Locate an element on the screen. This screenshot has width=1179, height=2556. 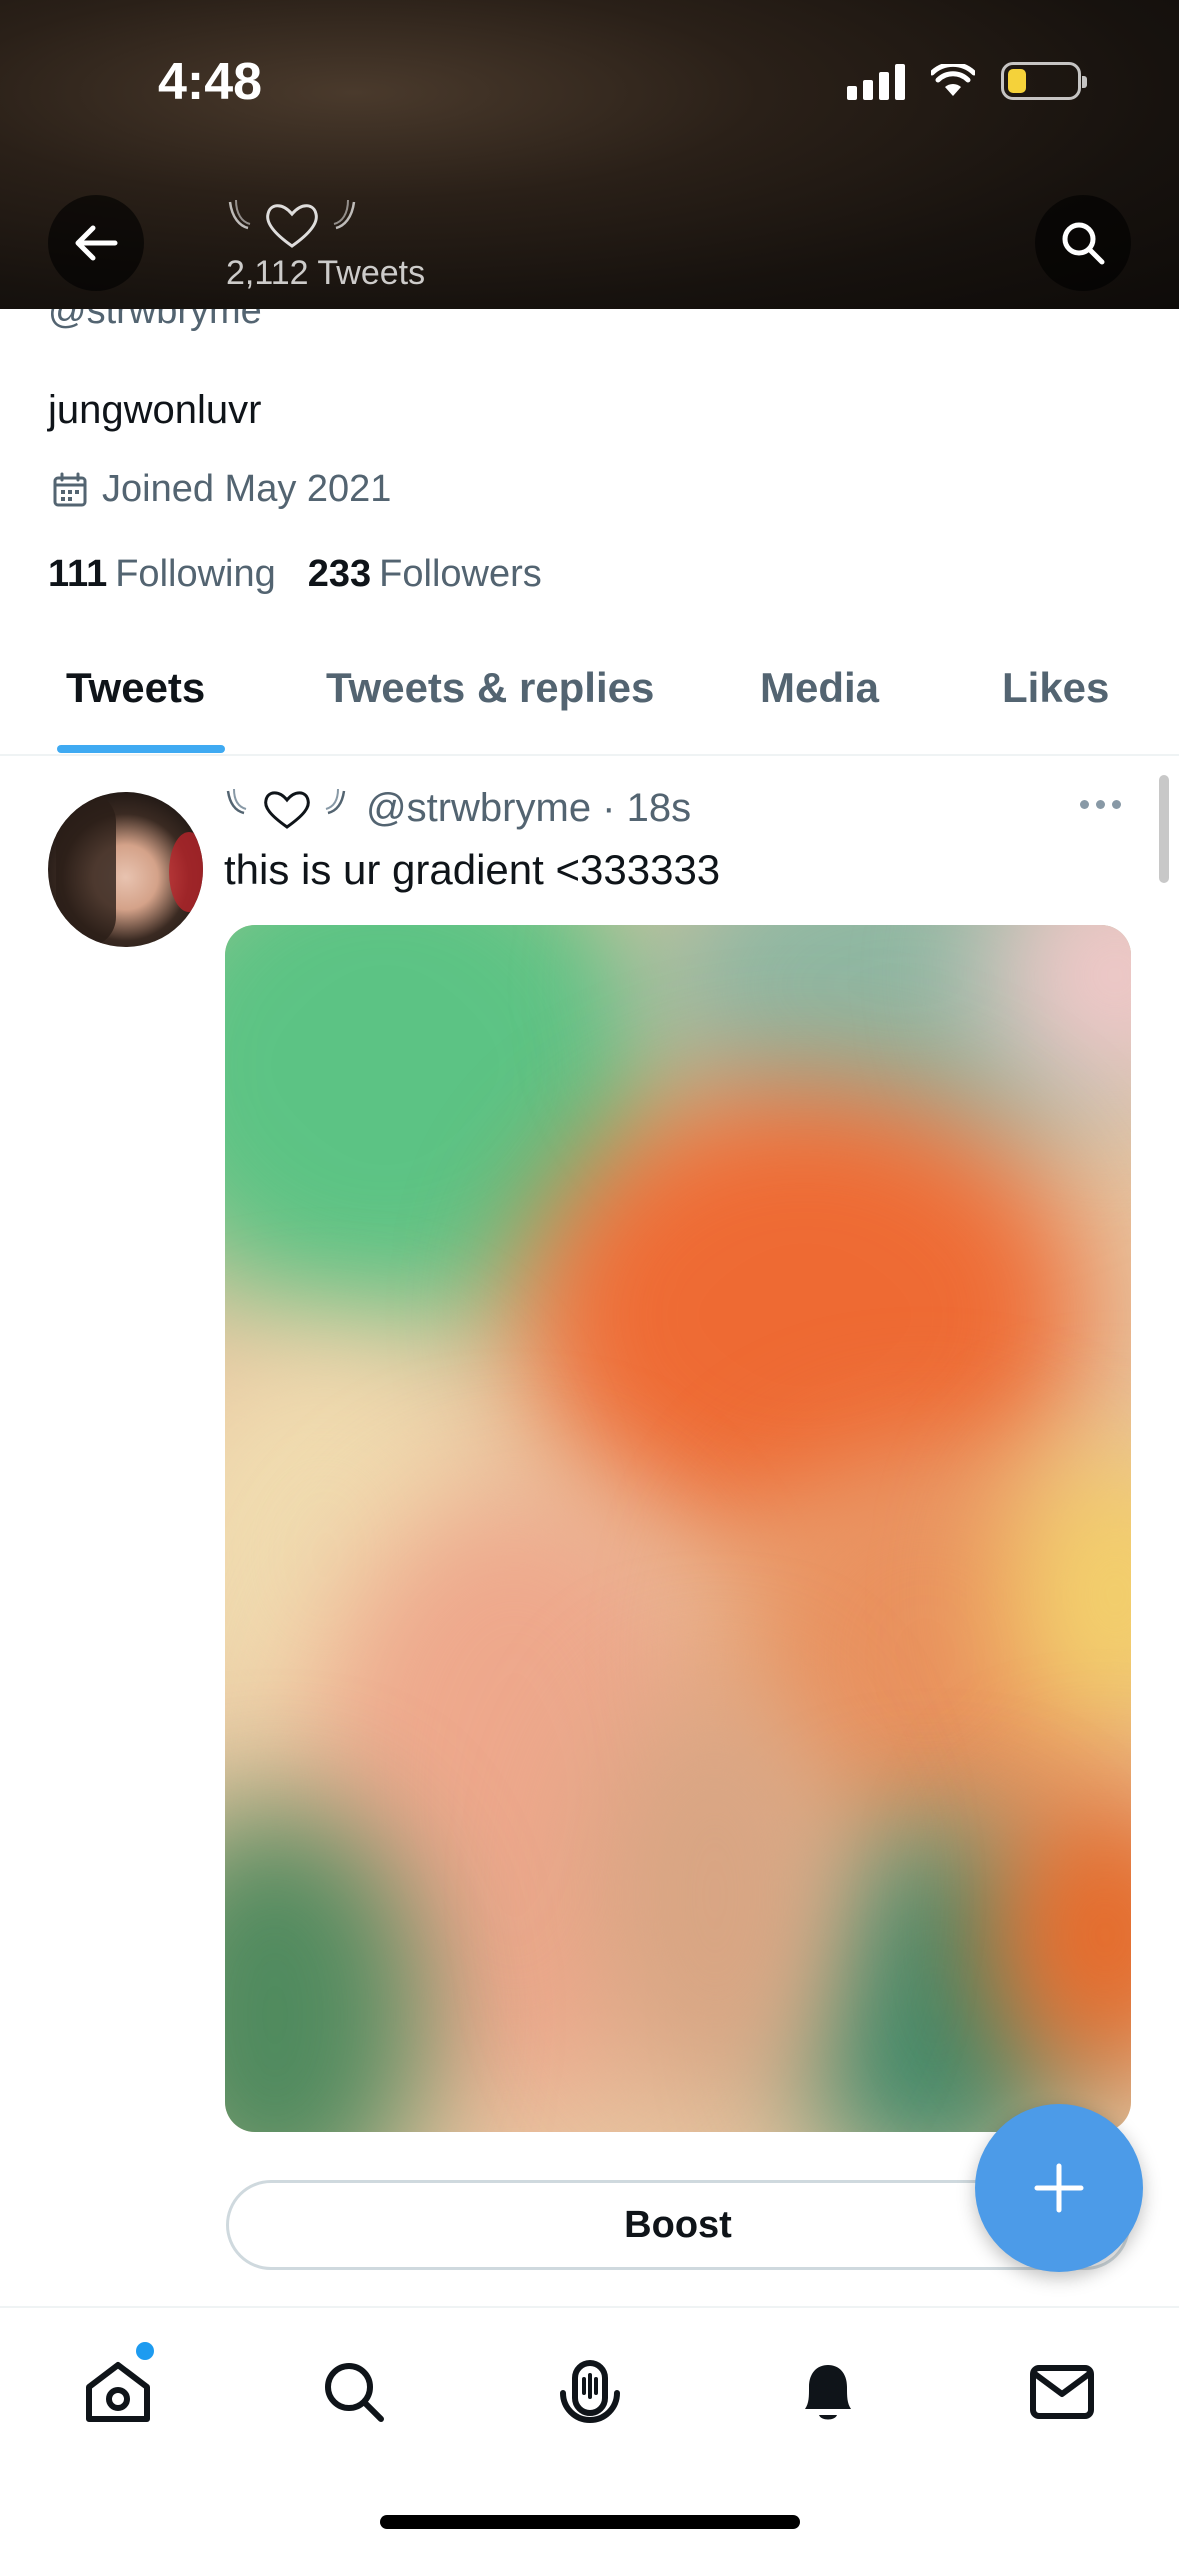
header-name-ornament-overlay is located at coordinates (292, 226).